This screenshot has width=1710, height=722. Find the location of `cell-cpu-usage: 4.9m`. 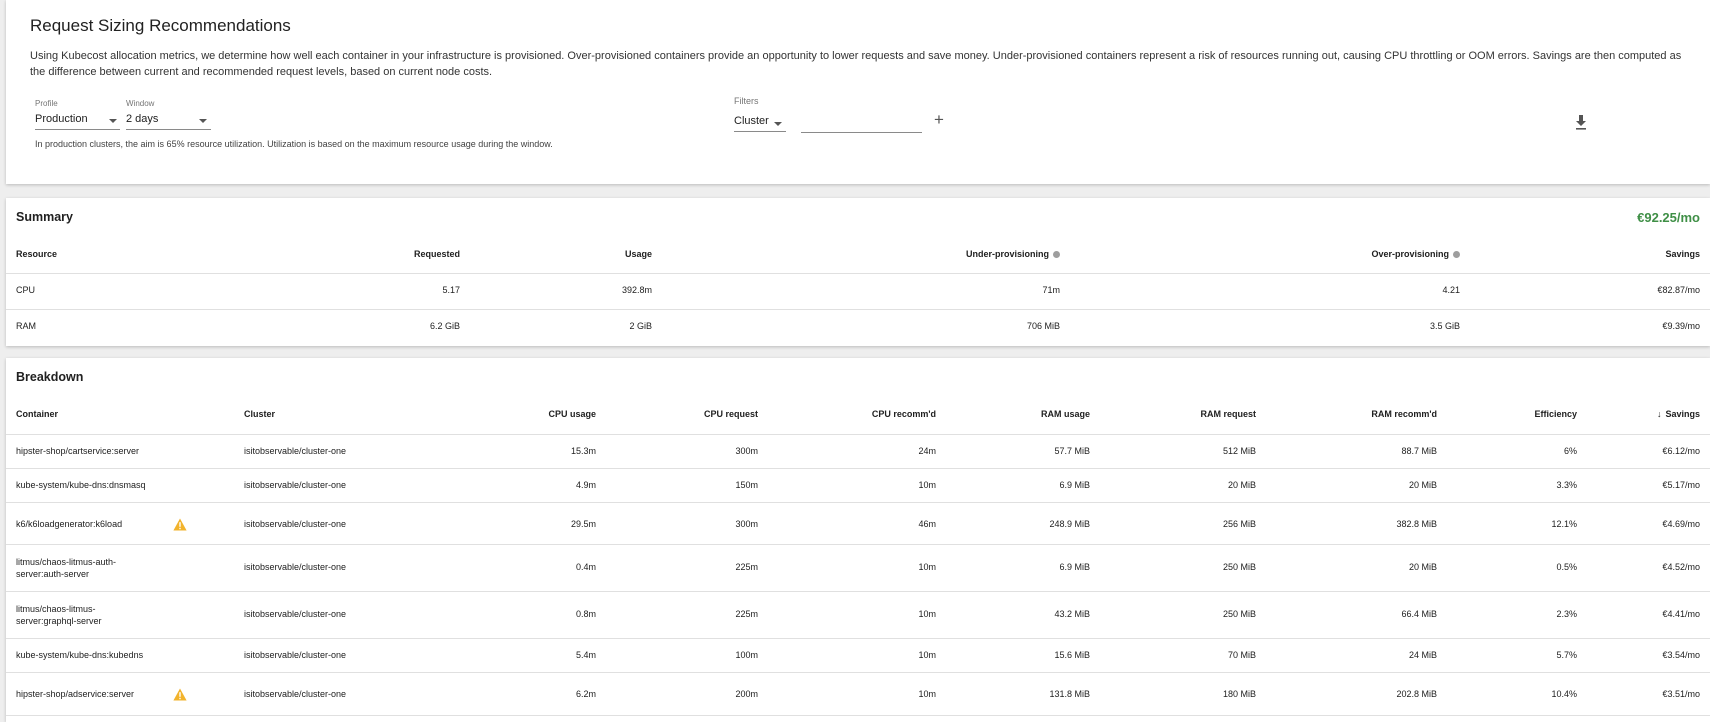

cell-cpu-usage: 4.9m is located at coordinates (585, 485).